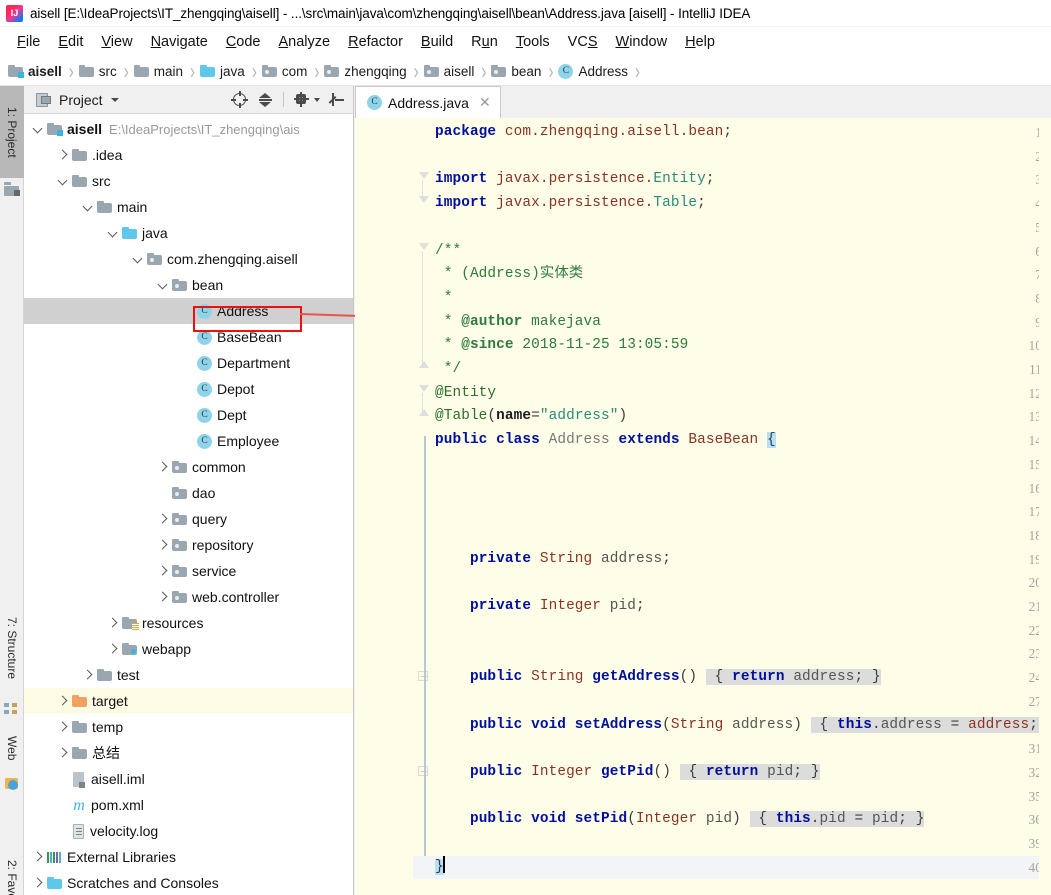  I want to click on class-indent-guide, so click(425, 657).